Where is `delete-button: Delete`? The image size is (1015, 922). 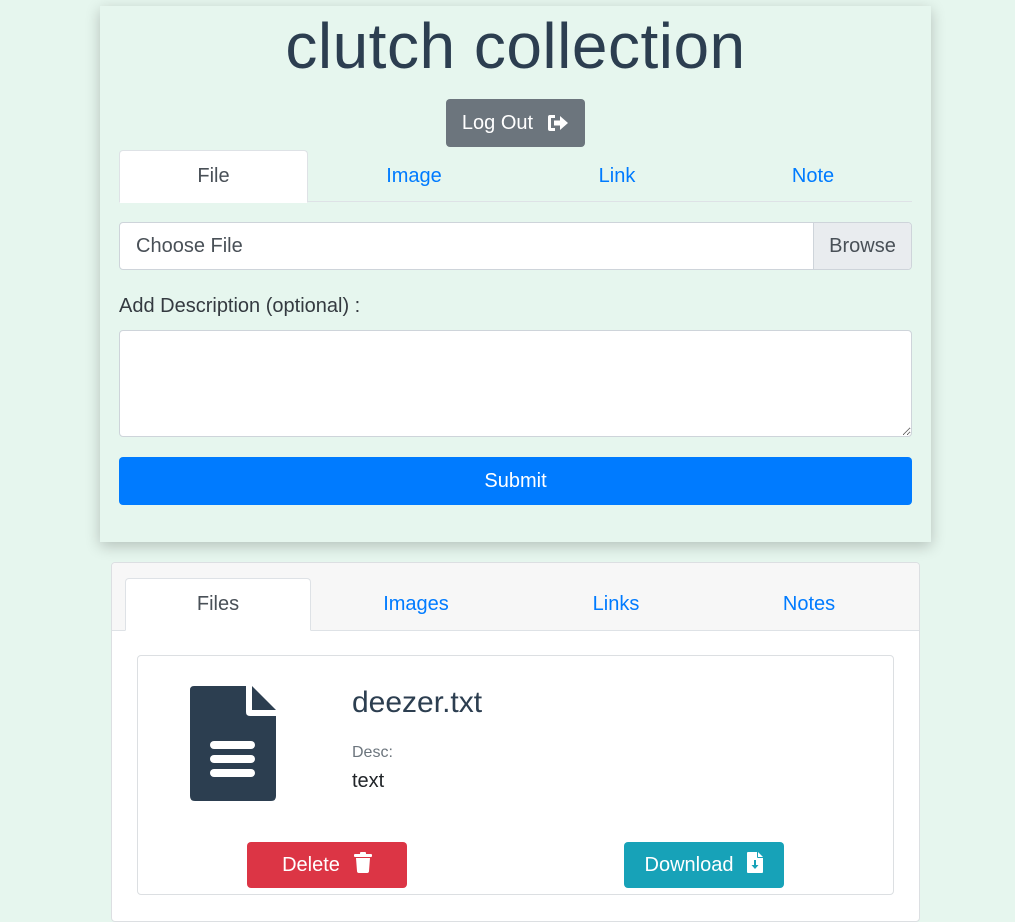
delete-button: Delete is located at coordinates (327, 865).